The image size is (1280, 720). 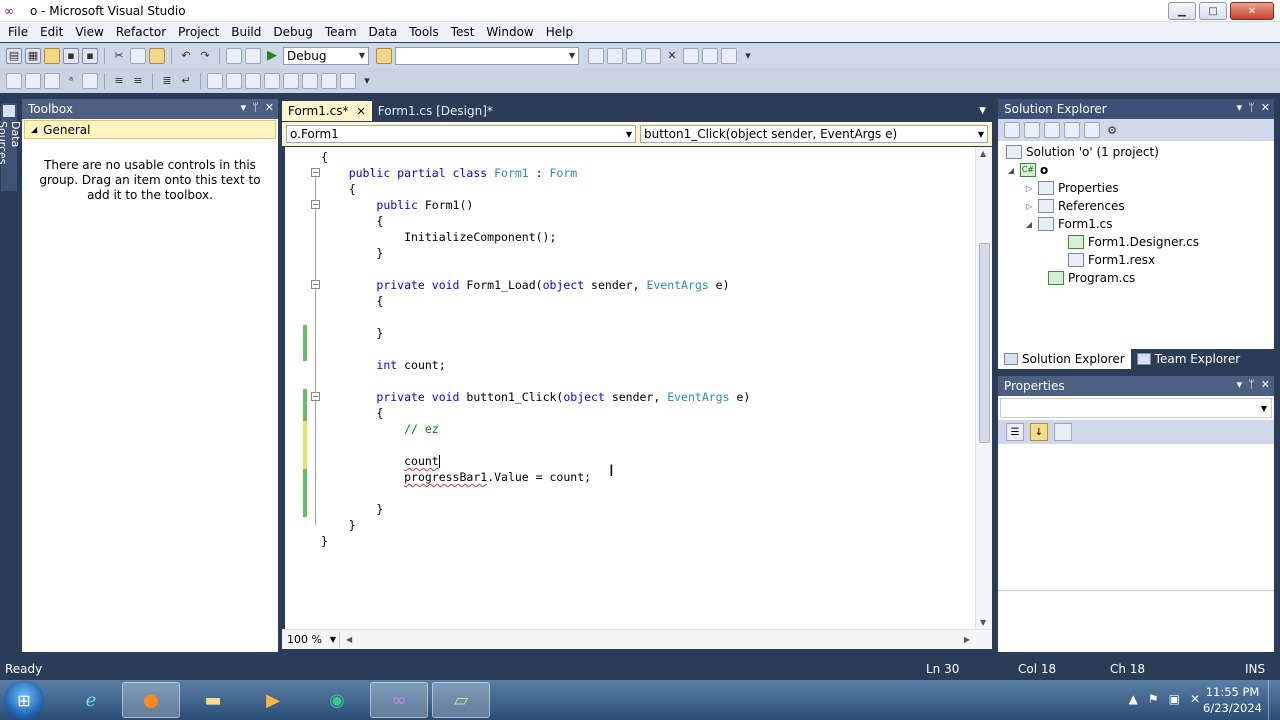 What do you see at coordinates (1072, 130) in the screenshot?
I see `view-code-icon` at bounding box center [1072, 130].